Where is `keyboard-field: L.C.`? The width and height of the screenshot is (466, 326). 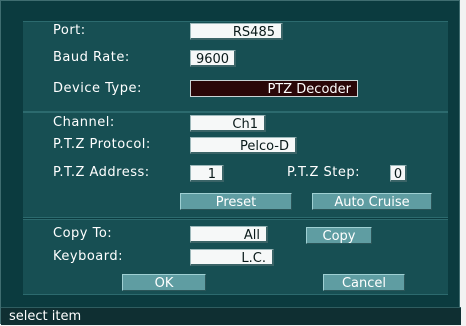
keyboard-field: L.C. is located at coordinates (232, 257).